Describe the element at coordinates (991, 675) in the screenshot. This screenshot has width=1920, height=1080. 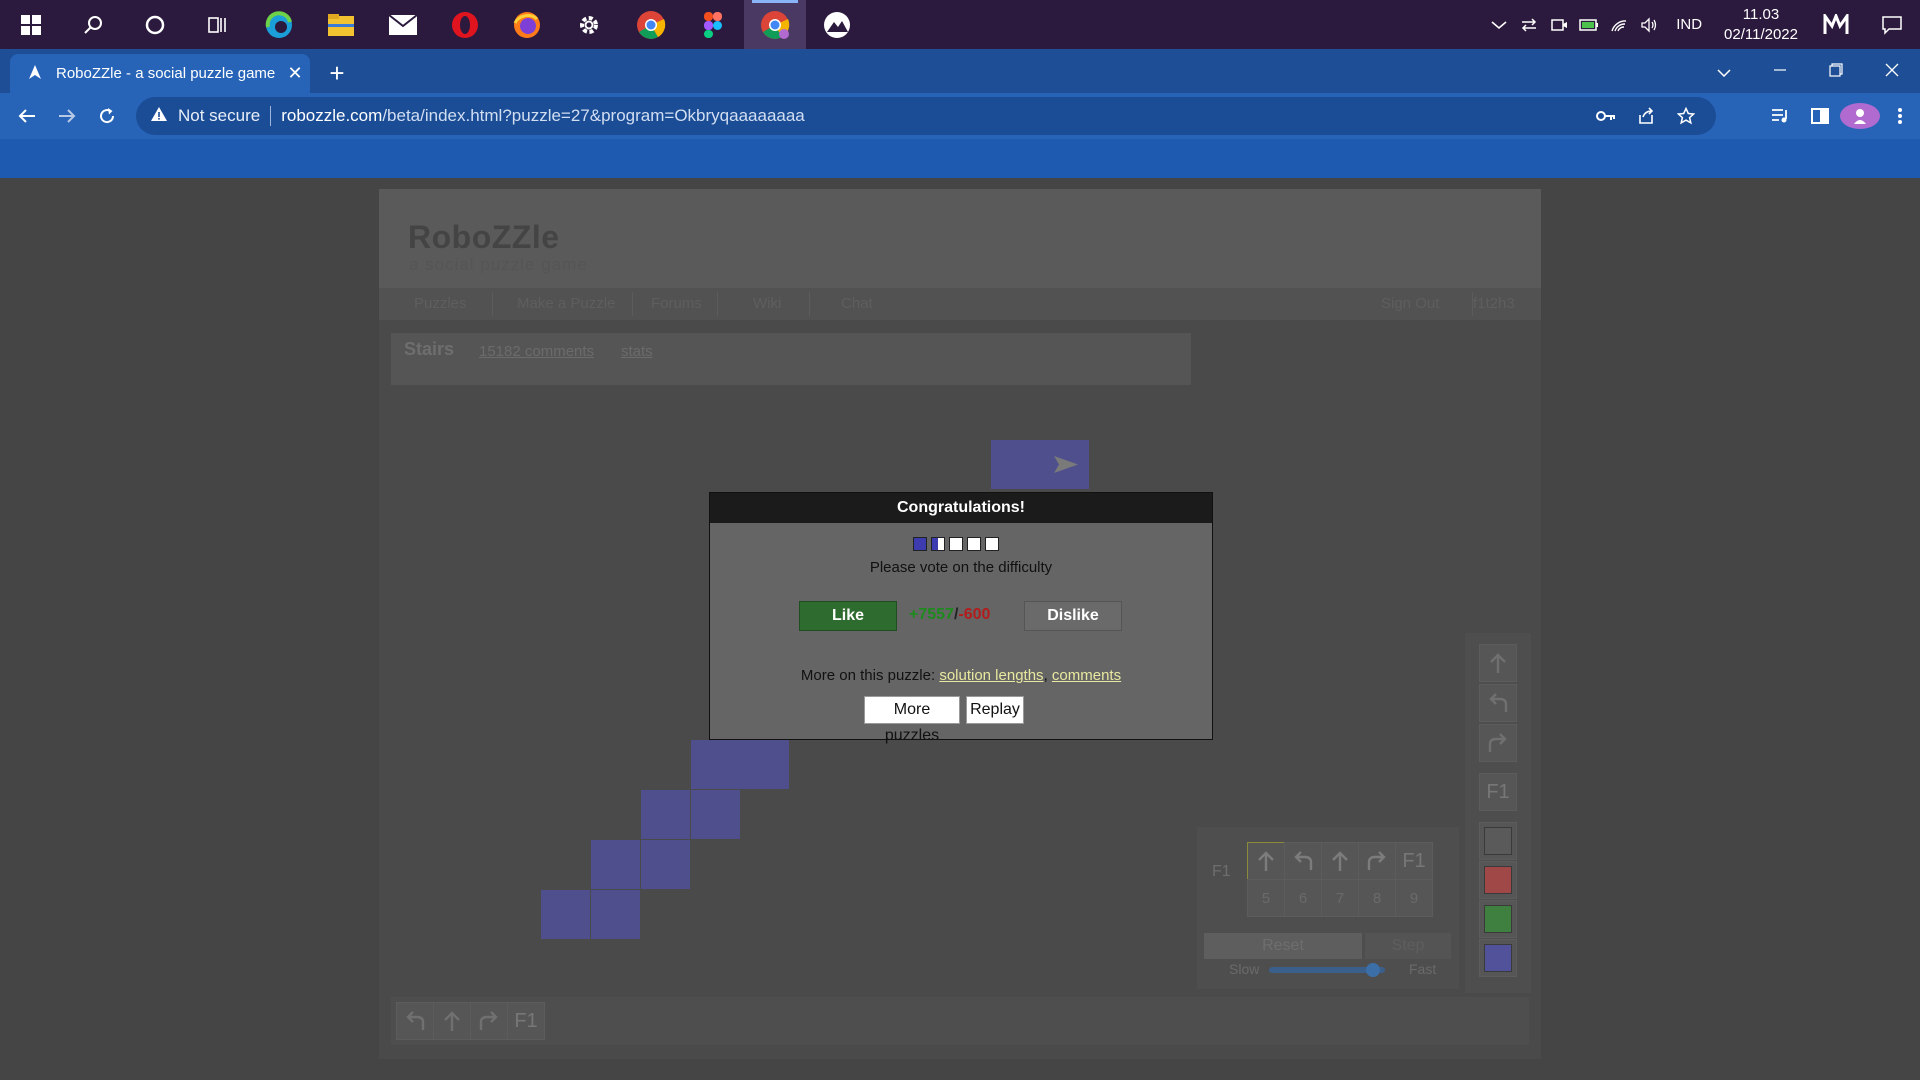
I see `solution-lengths-link: solution lengths` at that location.